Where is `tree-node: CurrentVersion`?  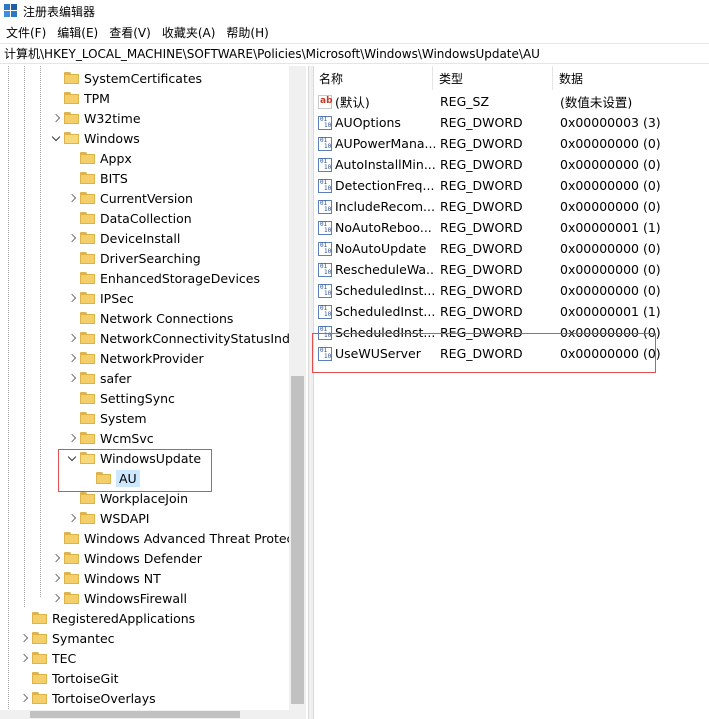
tree-node: CurrentVersion is located at coordinates (128, 198).